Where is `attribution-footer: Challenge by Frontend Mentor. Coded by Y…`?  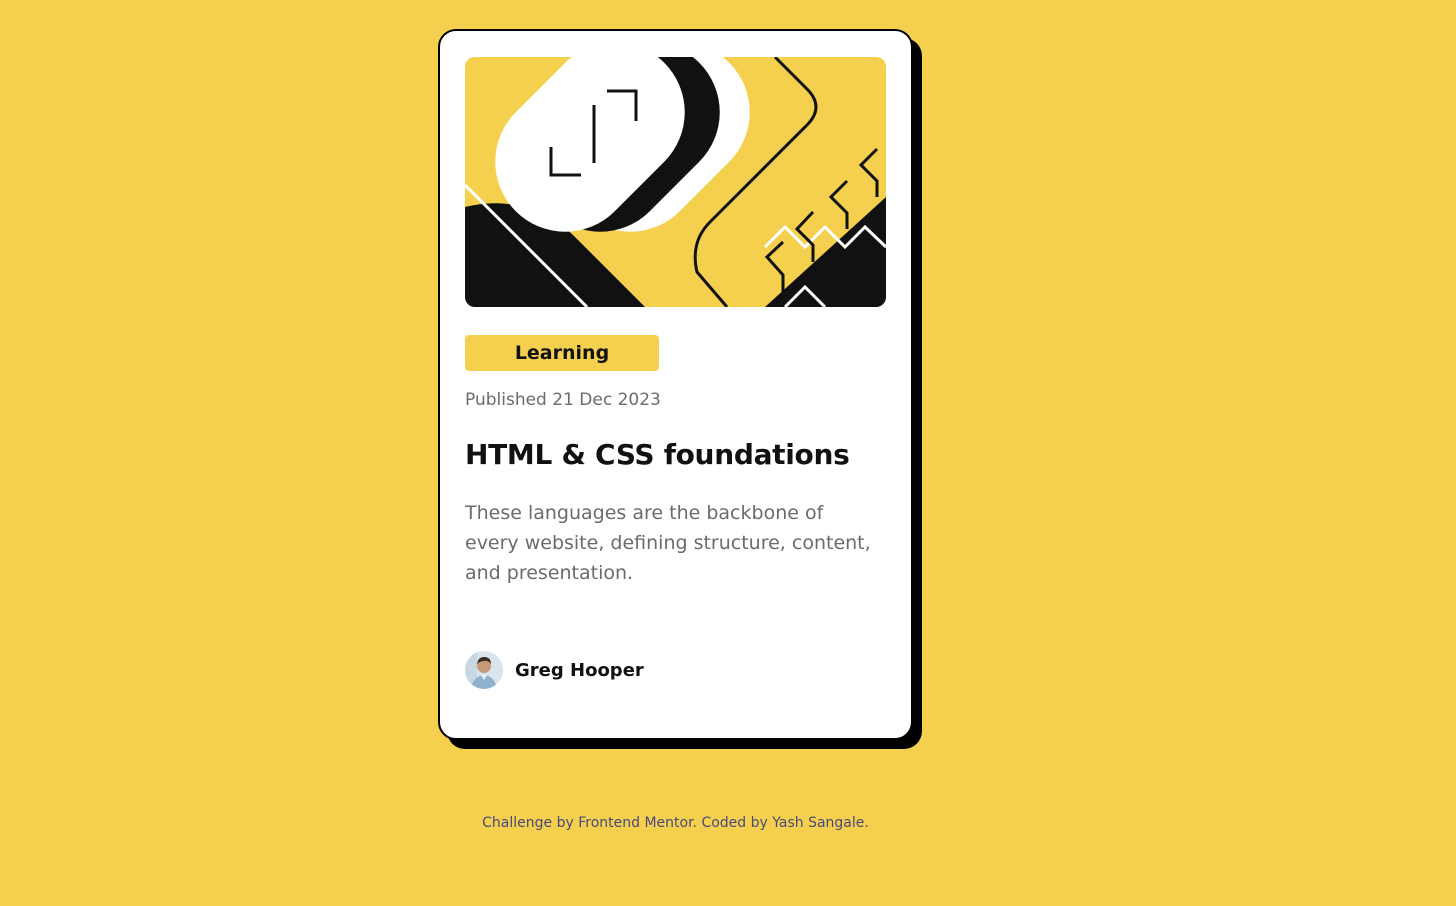 attribution-footer: Challenge by Frontend Mentor. Coded by Y… is located at coordinates (675, 823).